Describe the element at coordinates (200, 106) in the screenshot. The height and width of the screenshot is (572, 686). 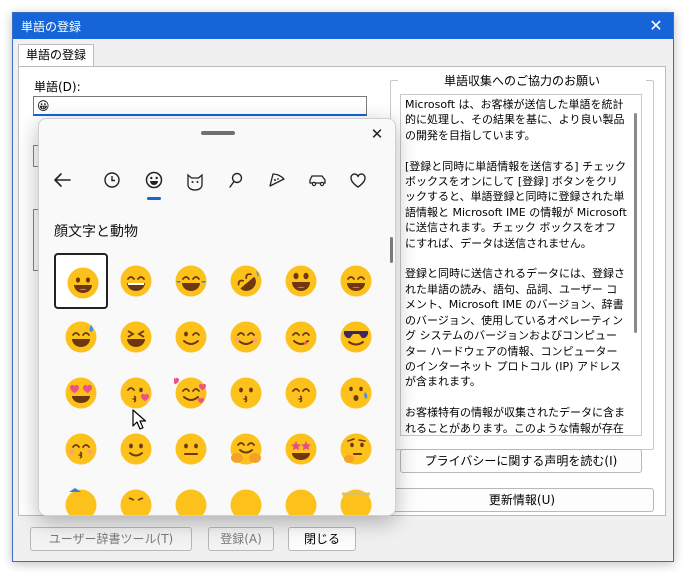
I see `word-input: 😀` at that location.